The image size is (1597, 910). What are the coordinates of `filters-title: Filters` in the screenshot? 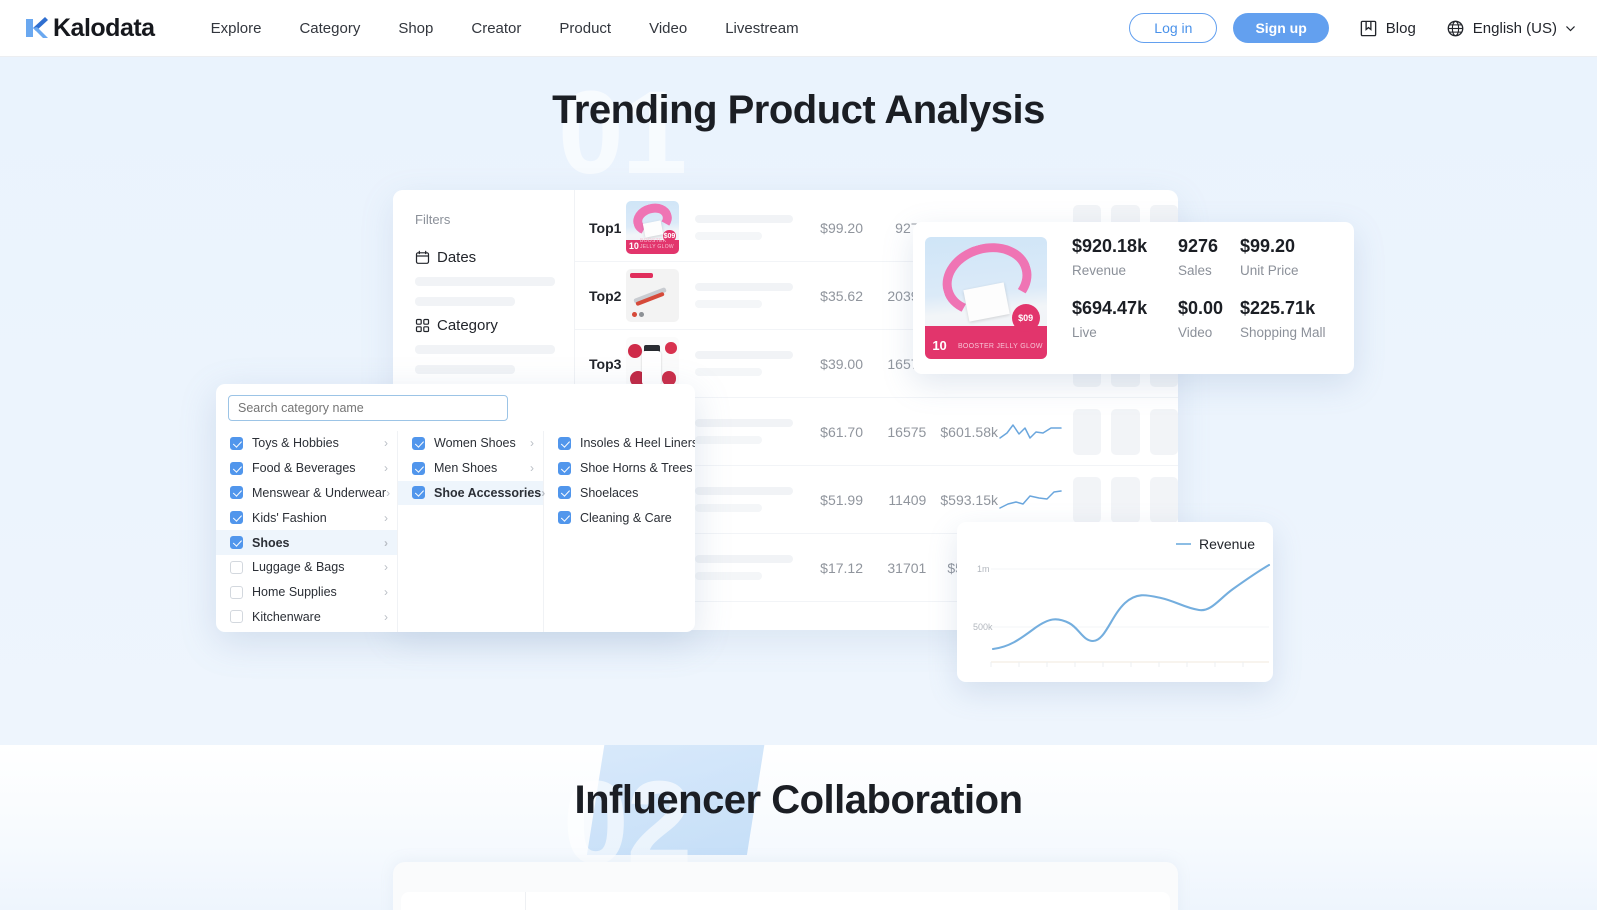 It's located at (433, 219).